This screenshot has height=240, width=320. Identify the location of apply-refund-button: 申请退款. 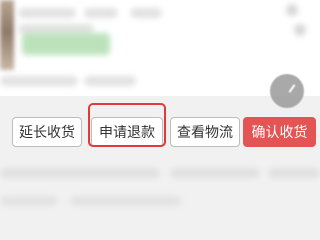
(127, 132).